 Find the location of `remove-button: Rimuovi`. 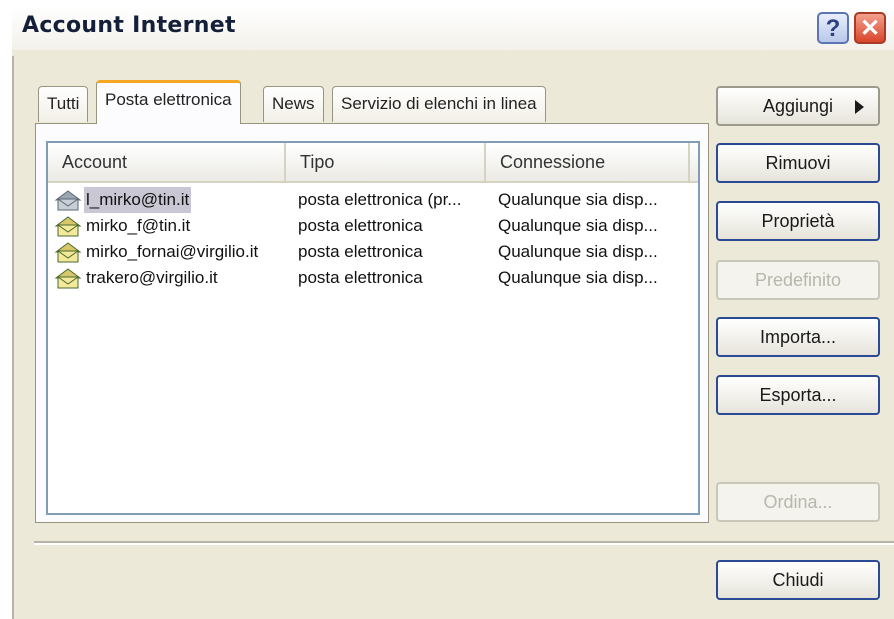

remove-button: Rimuovi is located at coordinates (798, 163).